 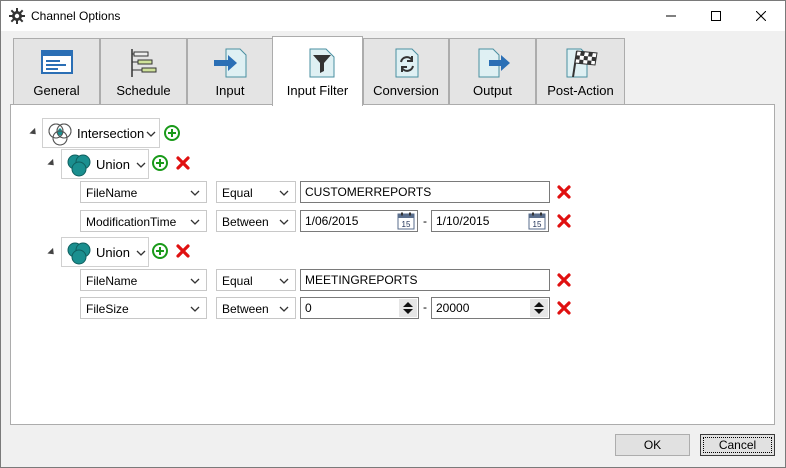 I want to click on output-arrow-icon, so click(x=493, y=63).